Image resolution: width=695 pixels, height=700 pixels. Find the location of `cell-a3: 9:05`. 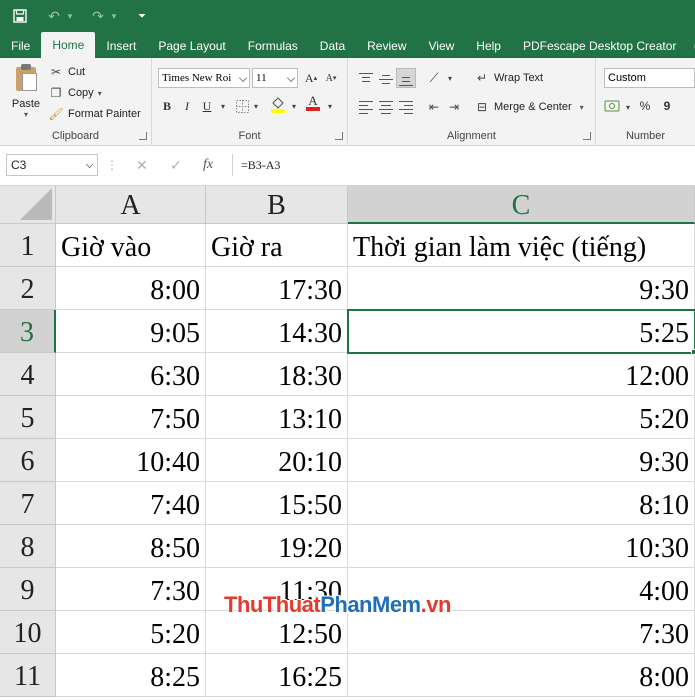

cell-a3: 9:05 is located at coordinates (131, 331).